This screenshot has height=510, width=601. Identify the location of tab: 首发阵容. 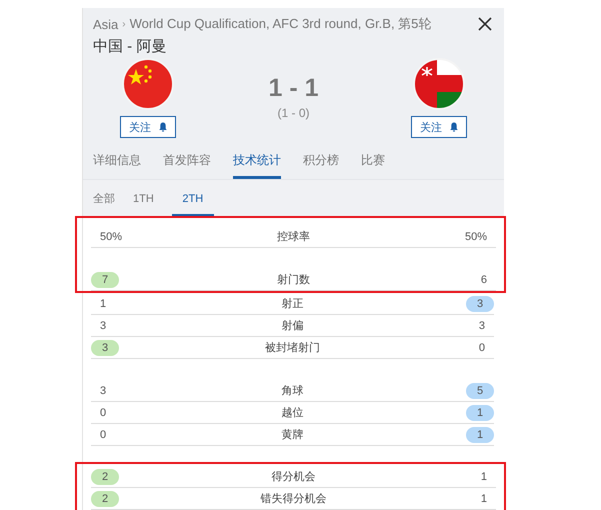
(187, 161).